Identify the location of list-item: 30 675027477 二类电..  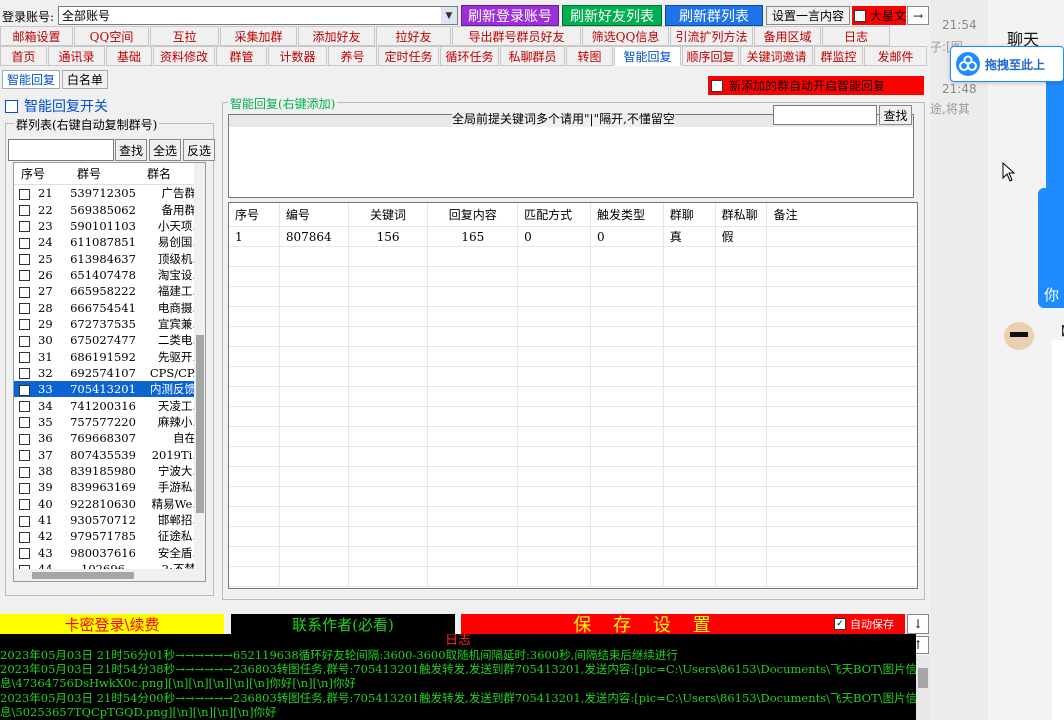
(109, 340).